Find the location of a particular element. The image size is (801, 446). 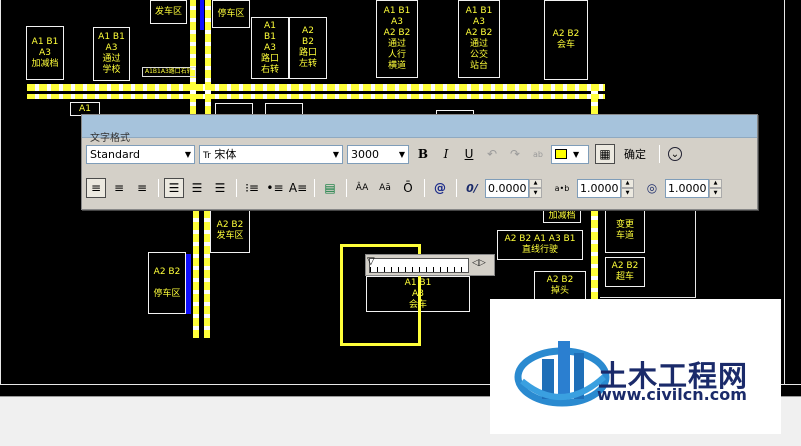

exam-item-box: 发车区 is located at coordinates (168, 12).